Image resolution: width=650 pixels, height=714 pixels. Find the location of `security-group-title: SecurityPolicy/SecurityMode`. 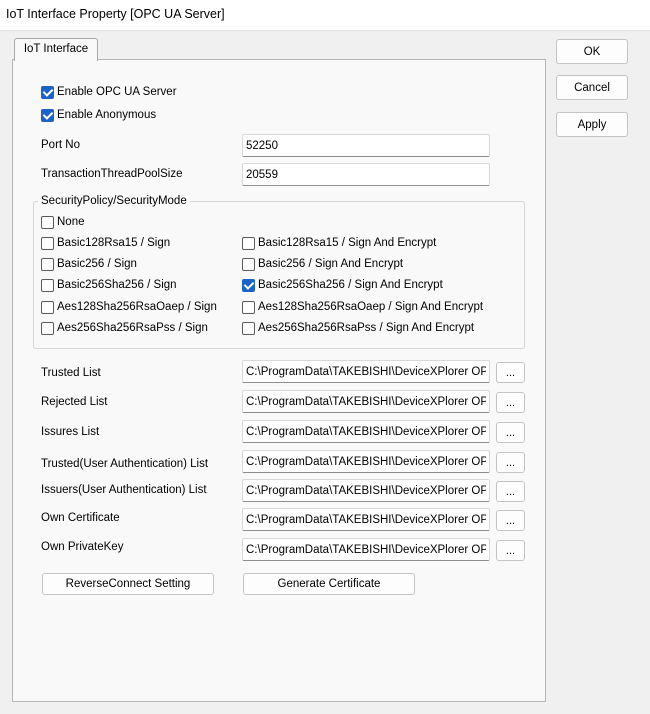

security-group-title: SecurityPolicy/SecurityMode is located at coordinates (114, 201).